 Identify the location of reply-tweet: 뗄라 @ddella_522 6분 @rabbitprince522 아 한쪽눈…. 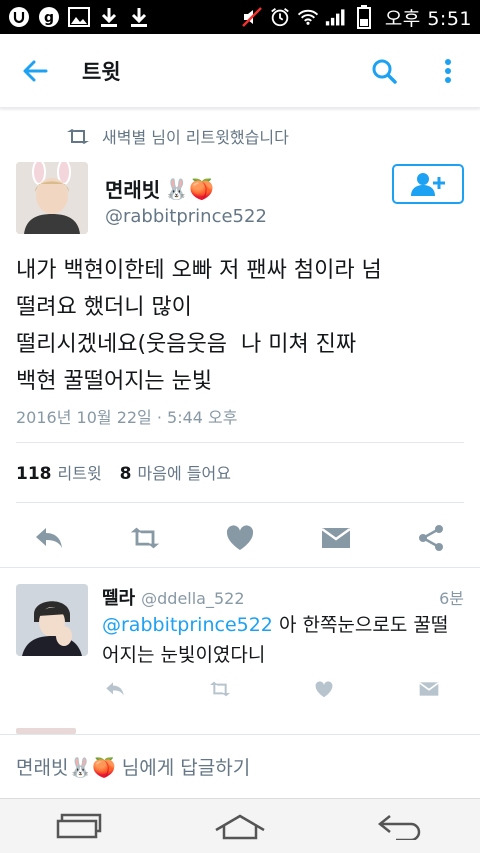
(240, 644).